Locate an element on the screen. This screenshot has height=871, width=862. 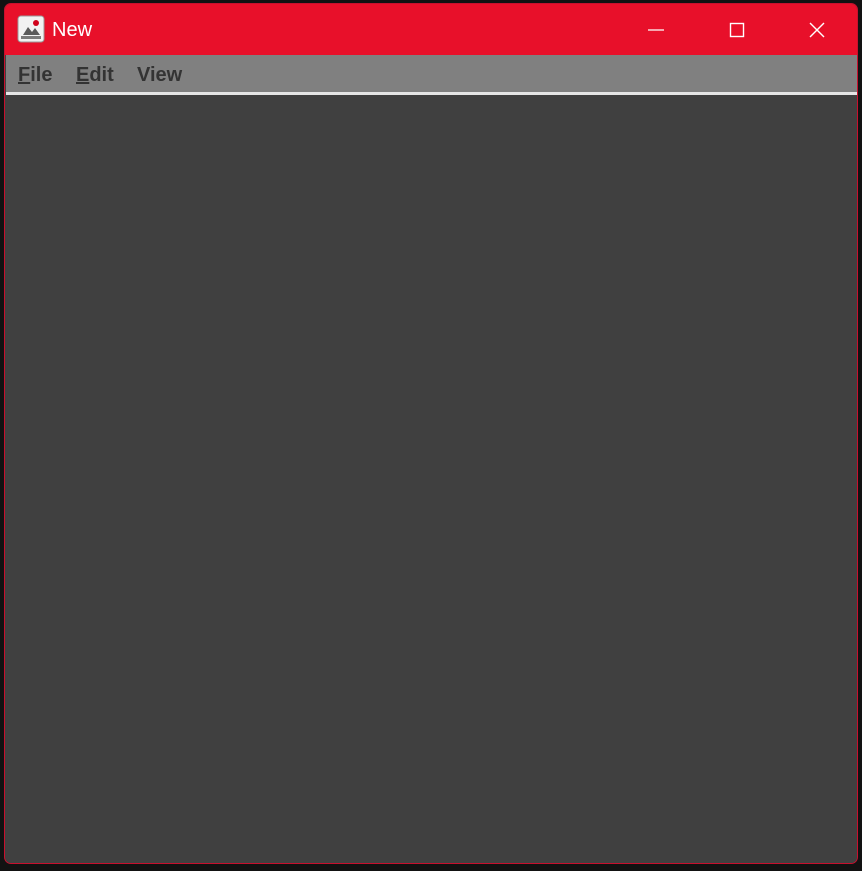
maximize-icon is located at coordinates (737, 30).